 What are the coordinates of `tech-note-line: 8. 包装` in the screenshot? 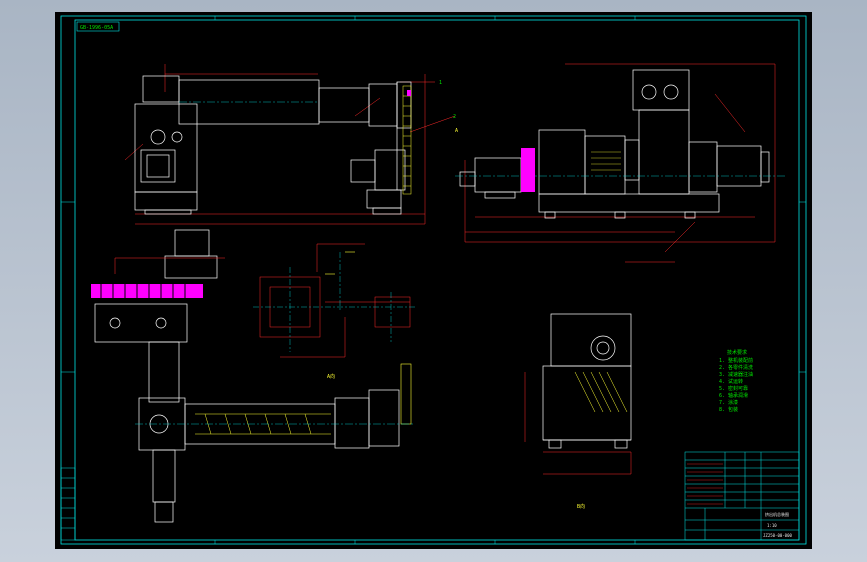 It's located at (728, 409).